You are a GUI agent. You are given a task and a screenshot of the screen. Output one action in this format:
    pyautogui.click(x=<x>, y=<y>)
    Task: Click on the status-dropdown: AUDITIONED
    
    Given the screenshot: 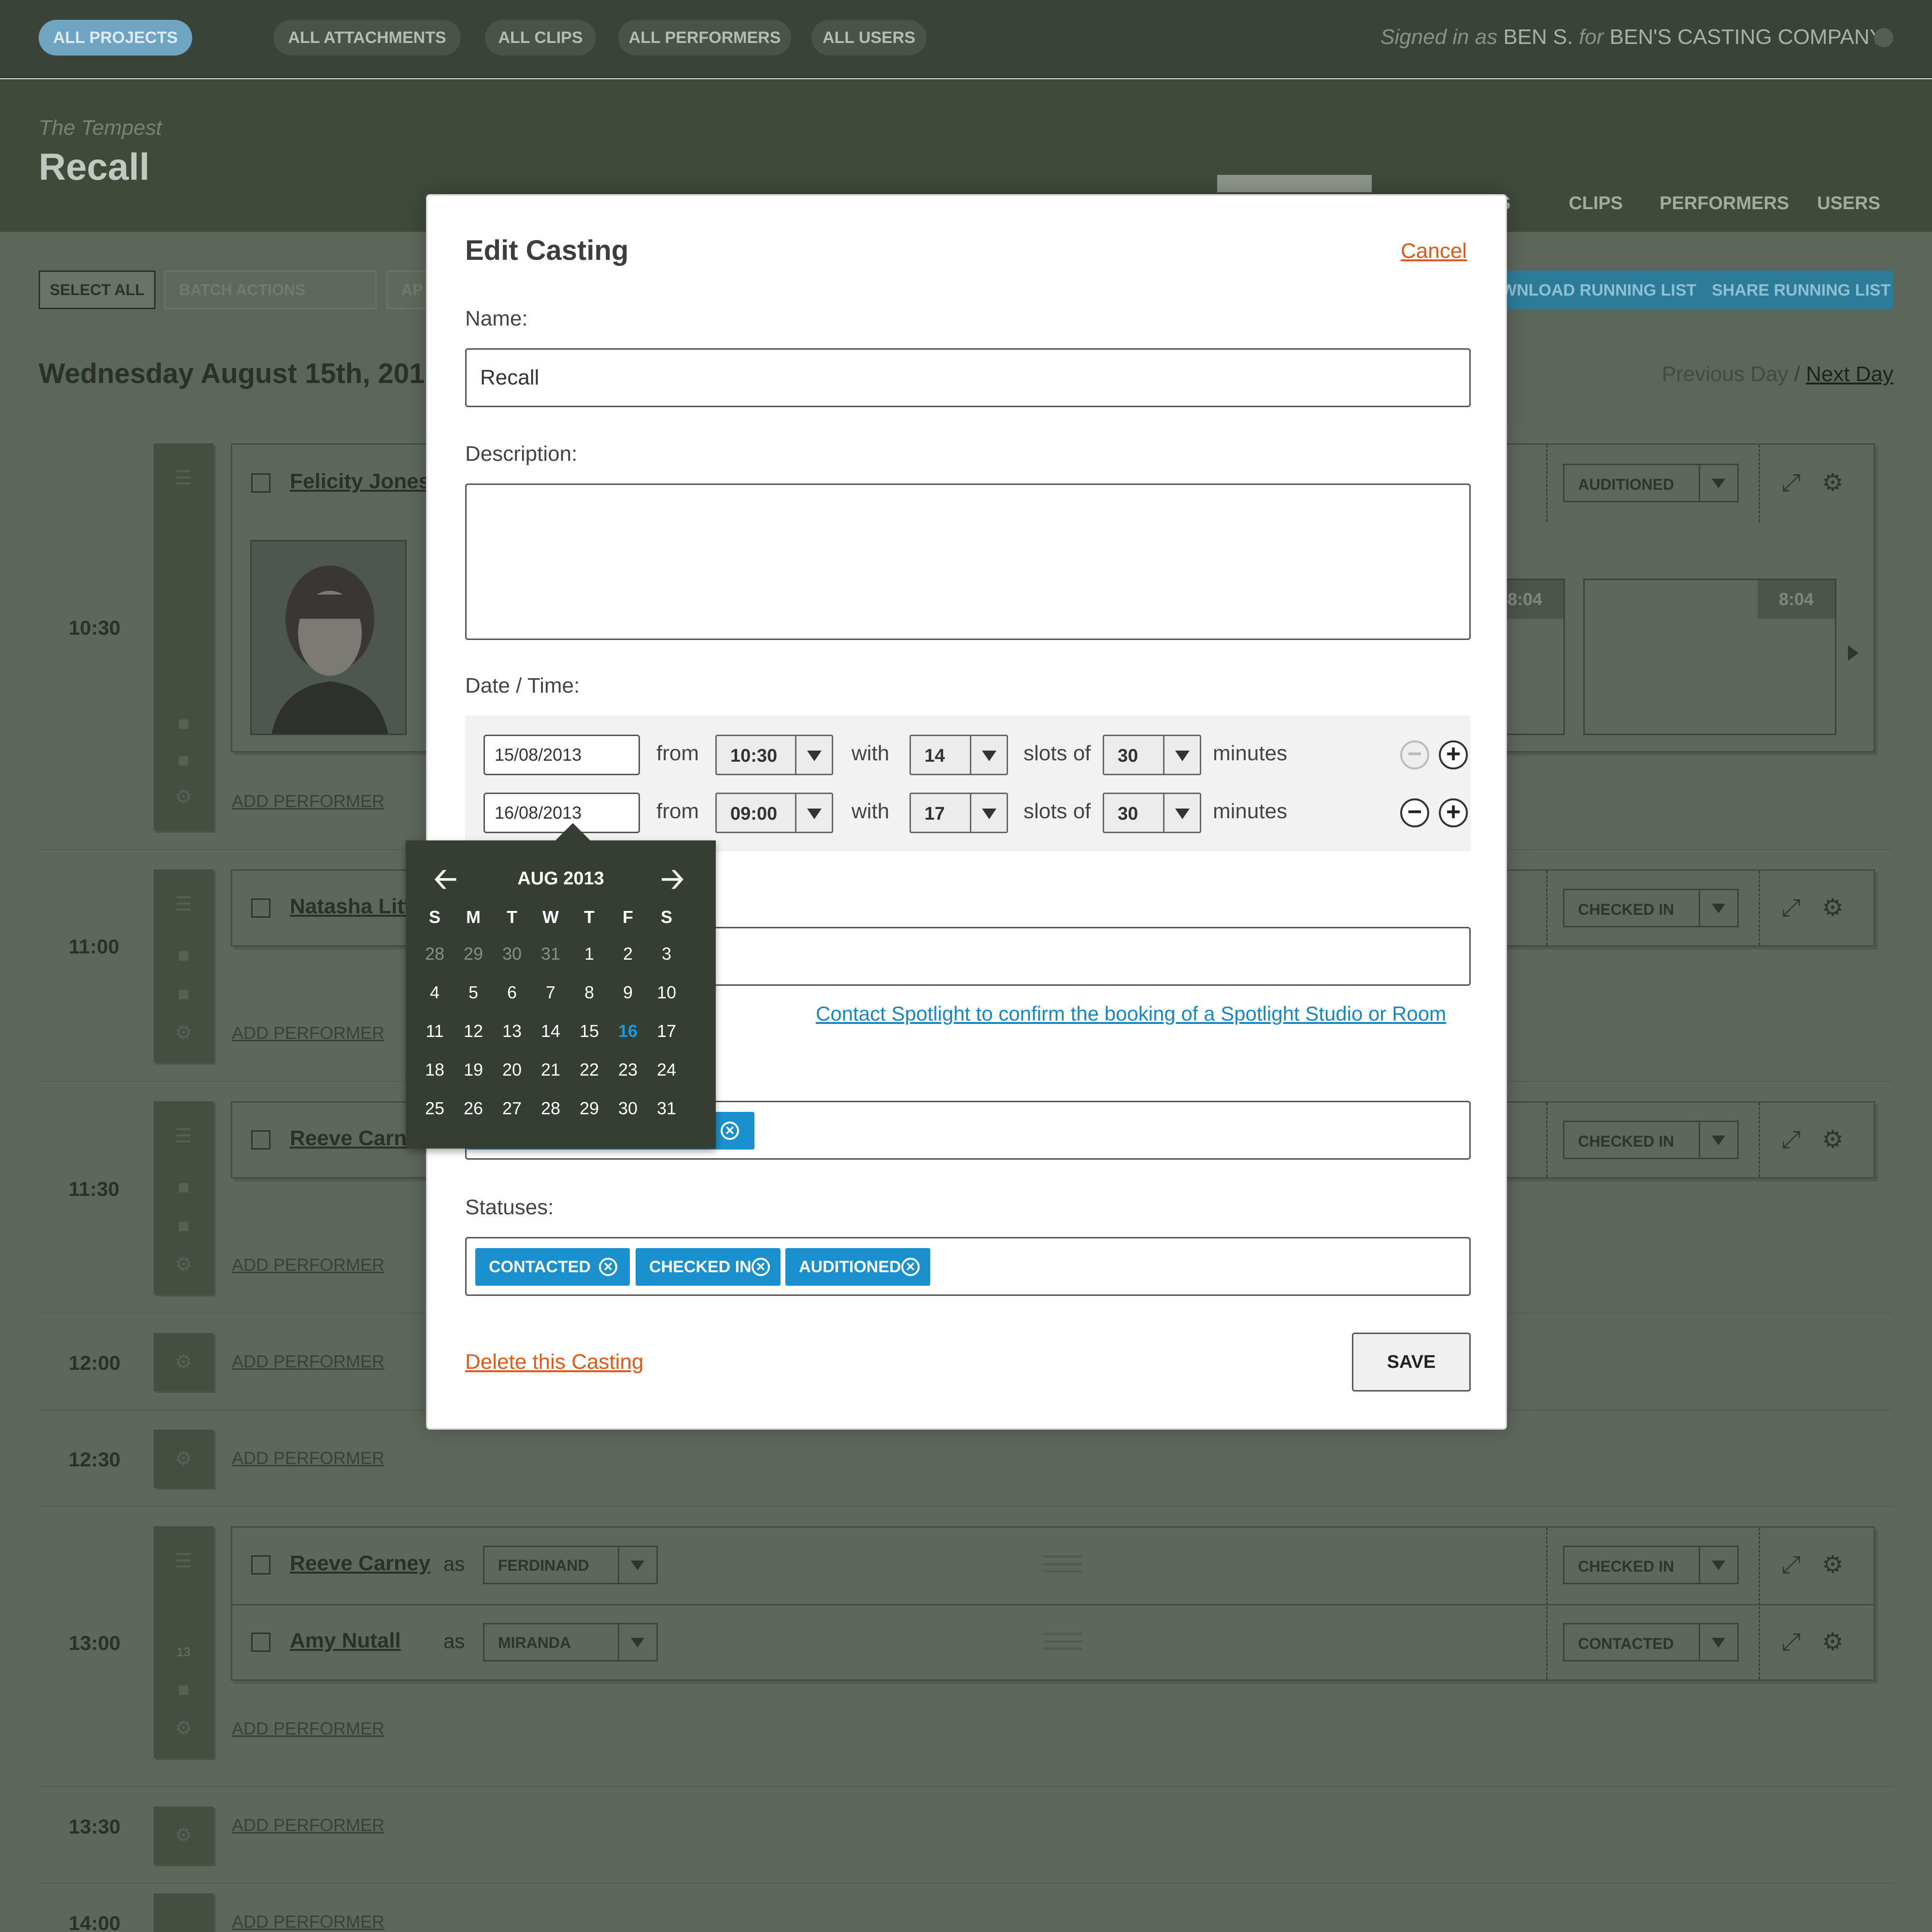 What is the action you would take?
    pyautogui.click(x=1651, y=483)
    